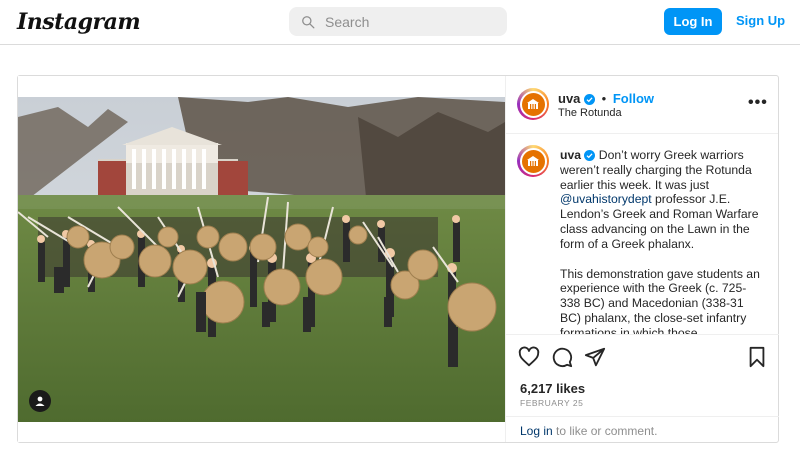 This screenshot has height=459, width=800. What do you see at coordinates (79, 22) in the screenshot?
I see `instagram-logo: Instagram` at bounding box center [79, 22].